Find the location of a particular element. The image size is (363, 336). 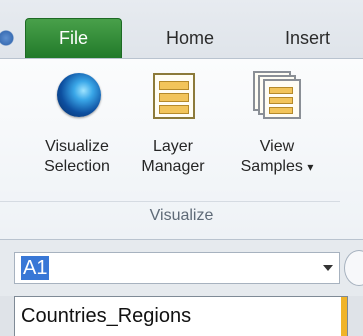

tab-home: Home is located at coordinates (190, 38).